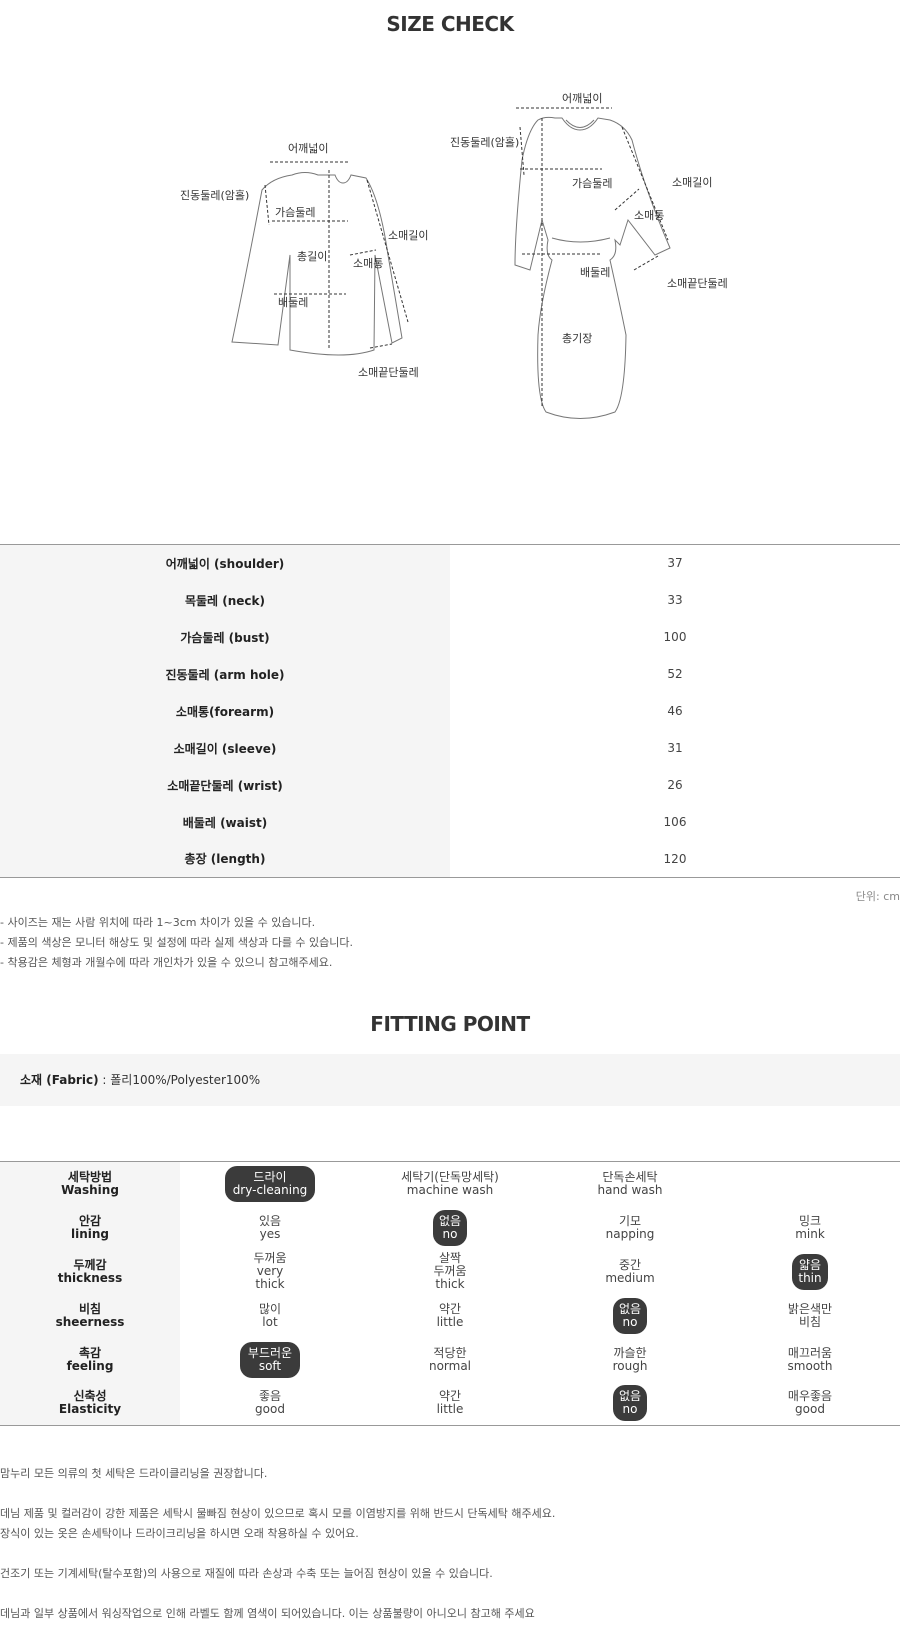  What do you see at coordinates (675, 858) in the screenshot?
I see `size-value: 120` at bounding box center [675, 858].